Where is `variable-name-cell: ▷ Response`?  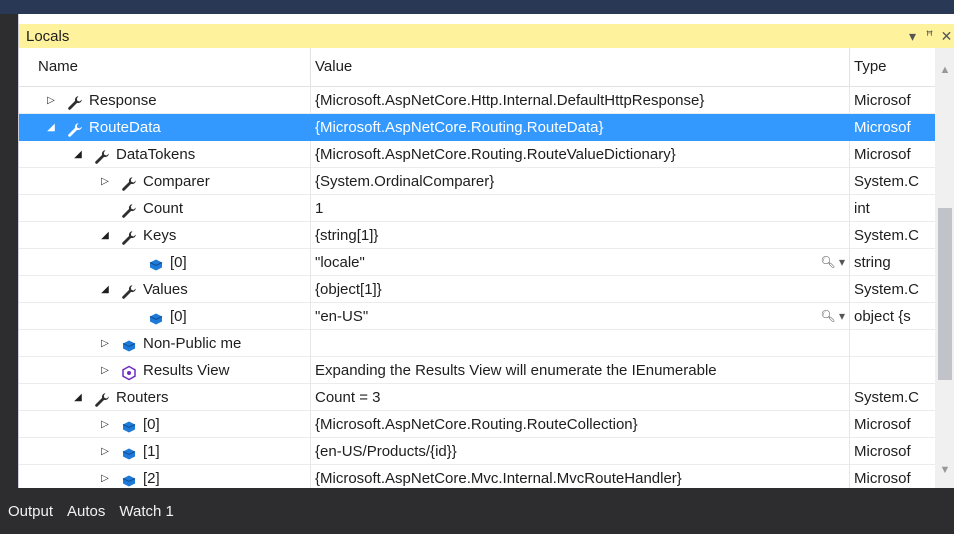
variable-name-cell: ▷ Response is located at coordinates (165, 100).